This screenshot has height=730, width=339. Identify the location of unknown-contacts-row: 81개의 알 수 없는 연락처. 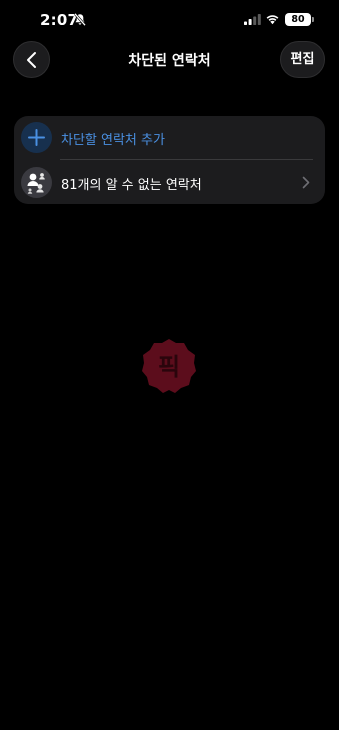
(169, 182).